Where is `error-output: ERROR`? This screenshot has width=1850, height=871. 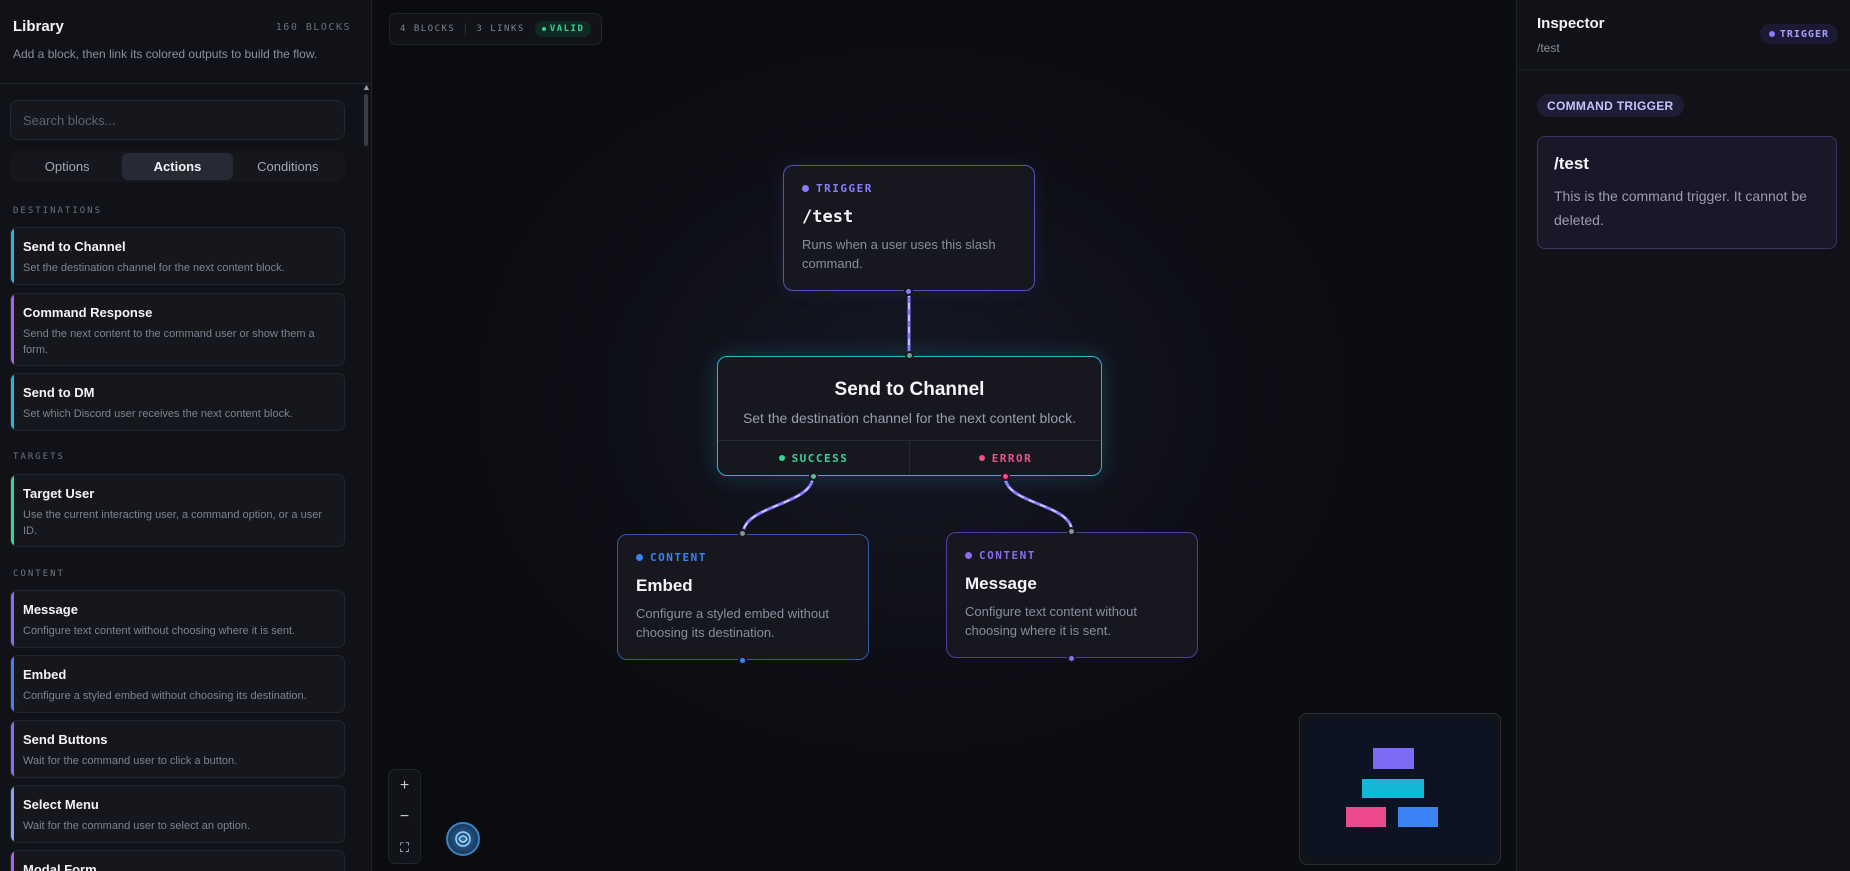
error-output: ERROR is located at coordinates (1005, 458).